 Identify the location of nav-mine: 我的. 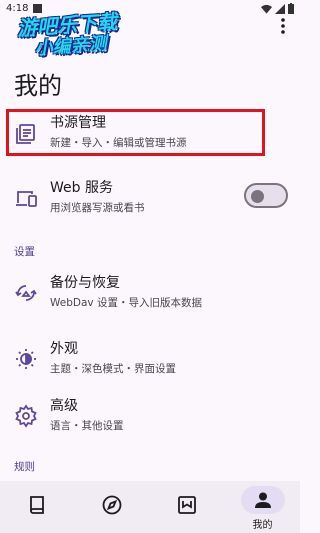
(262, 507).